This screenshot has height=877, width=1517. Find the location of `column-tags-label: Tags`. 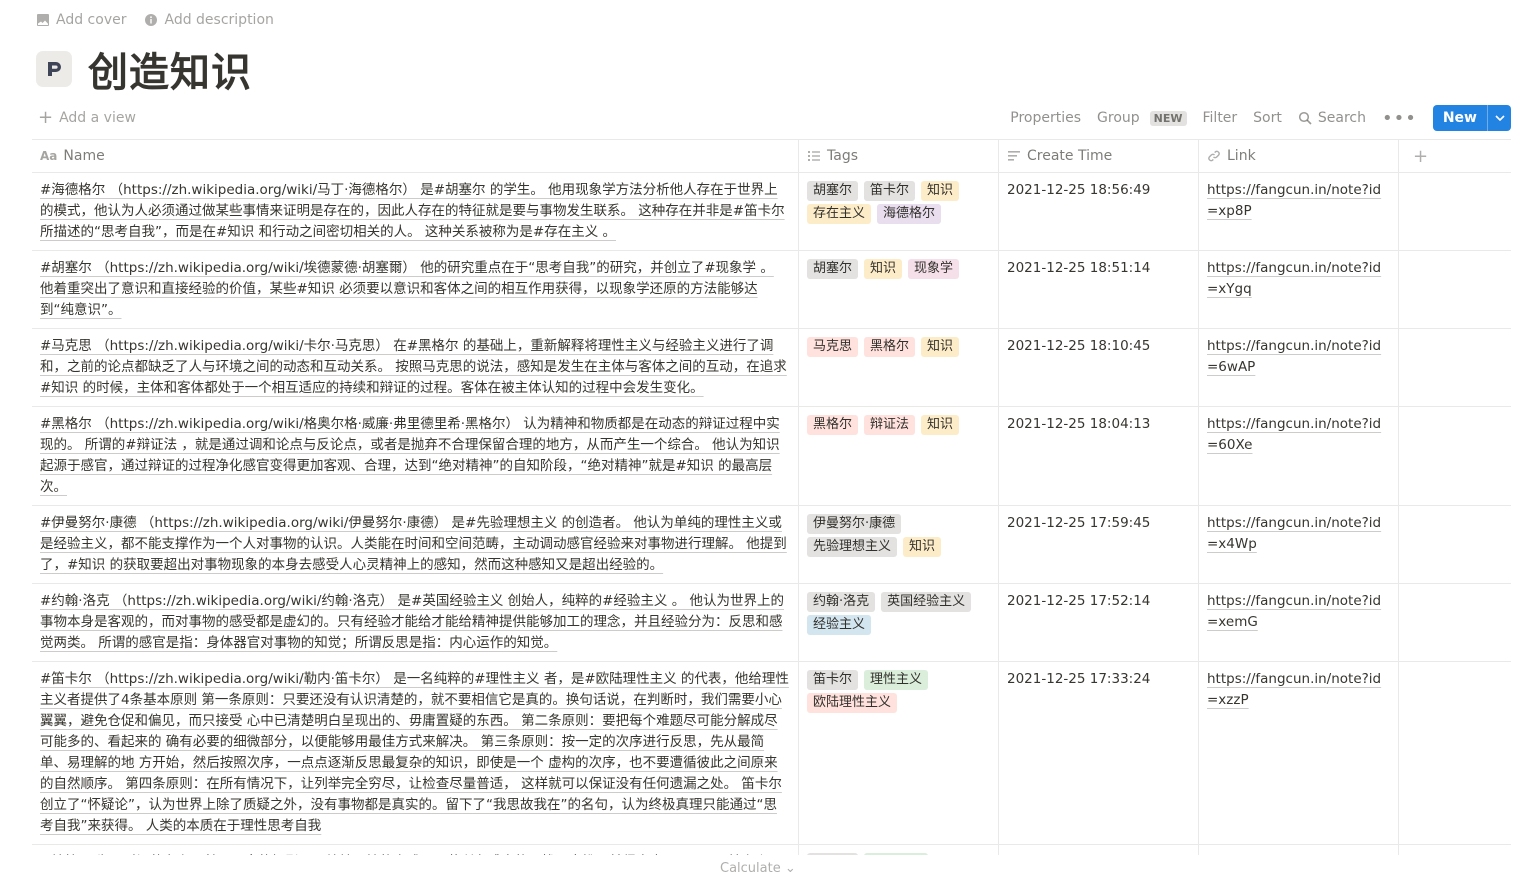

column-tags-label: Tags is located at coordinates (842, 156).